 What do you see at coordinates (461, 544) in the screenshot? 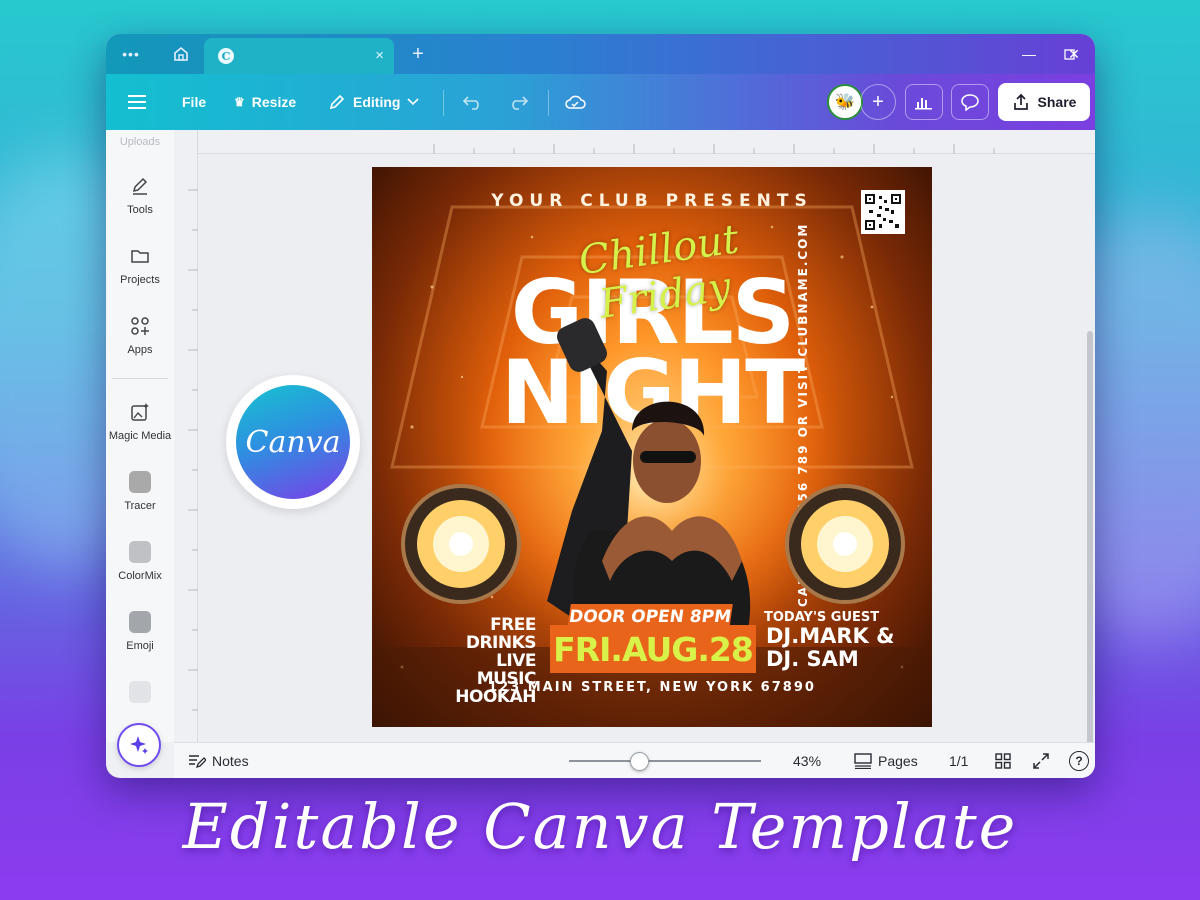
I see `stage-light-left` at bounding box center [461, 544].